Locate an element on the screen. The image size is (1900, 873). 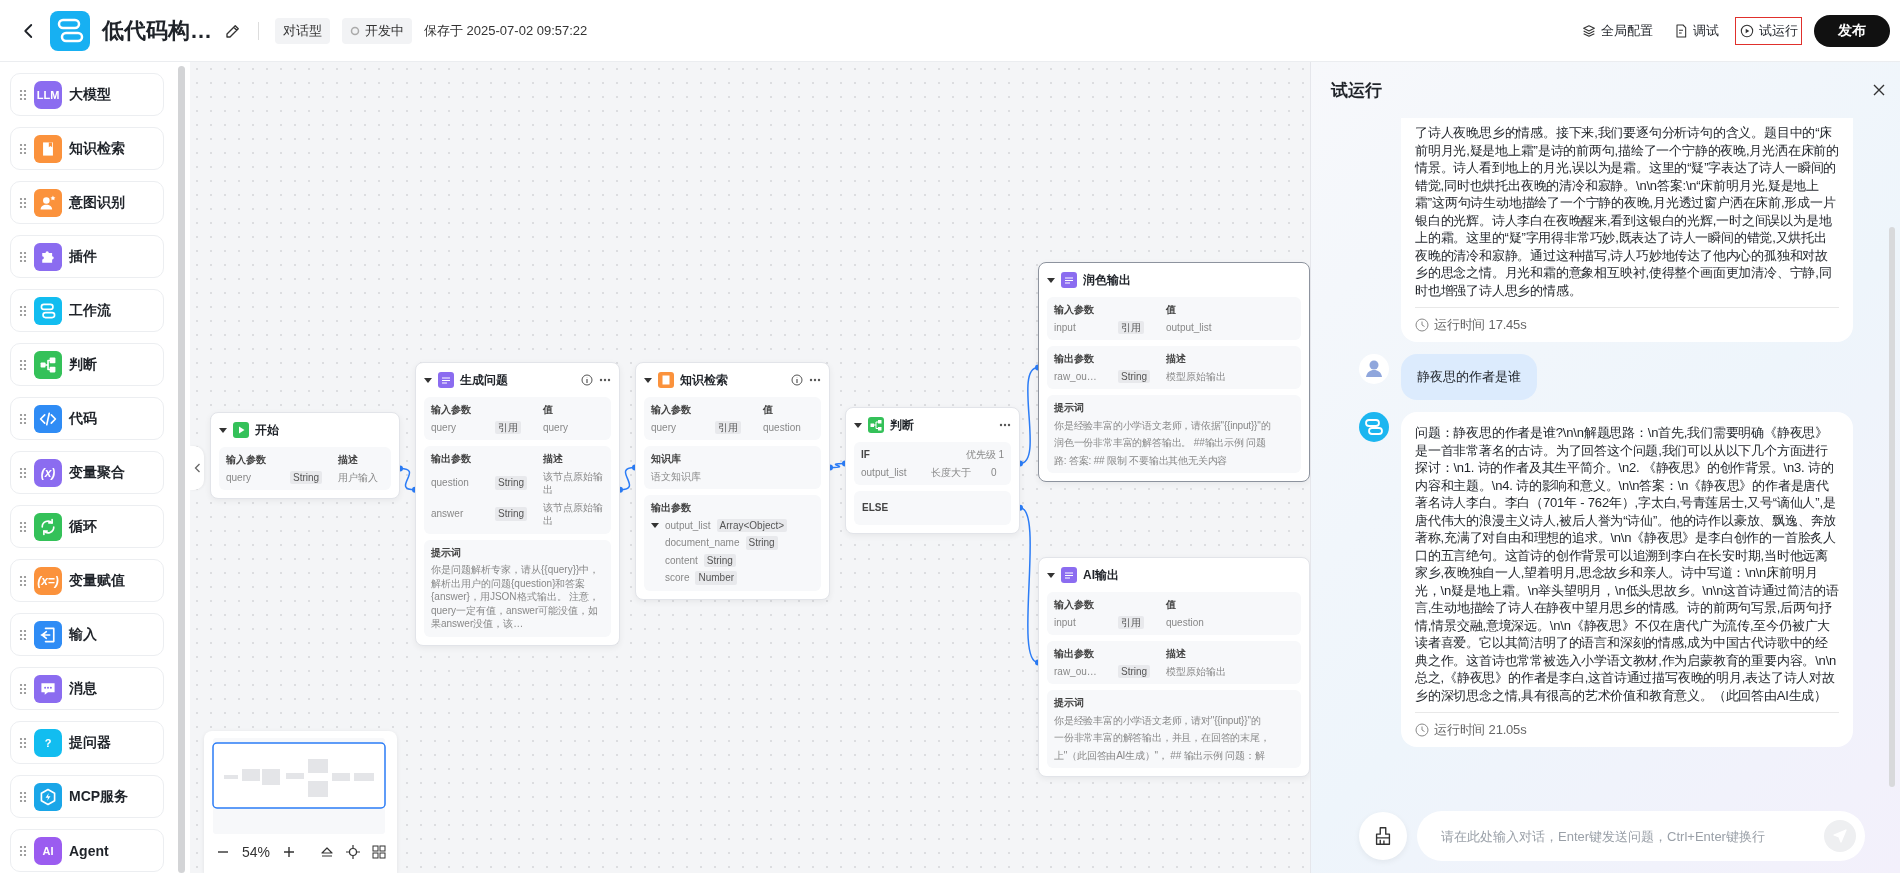
workflow-node: 润色输出 输入参数 值 input 引用 output_list 输出参数 描述 raw_ou… String 模型原始输出 提示词 你是经验丰富的小学语文老师，请依据"{{input}}"的 润色一份非常丰富的解答输出。 ##输出示例 问题 路: 答案: ## 限制 不要输出其他无关内容 is located at coordinates (1174, 372).